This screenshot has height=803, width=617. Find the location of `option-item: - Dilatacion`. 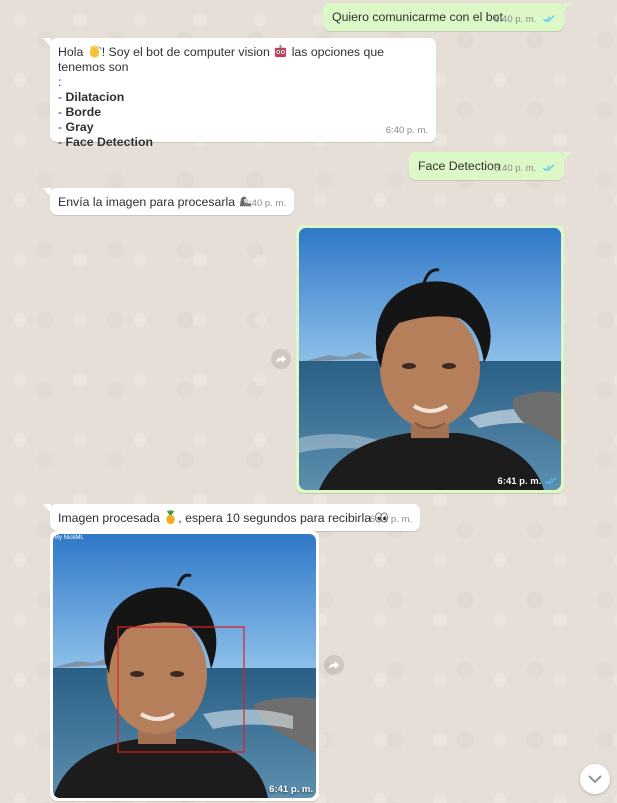

option-item: - Dilatacion is located at coordinates (91, 97).